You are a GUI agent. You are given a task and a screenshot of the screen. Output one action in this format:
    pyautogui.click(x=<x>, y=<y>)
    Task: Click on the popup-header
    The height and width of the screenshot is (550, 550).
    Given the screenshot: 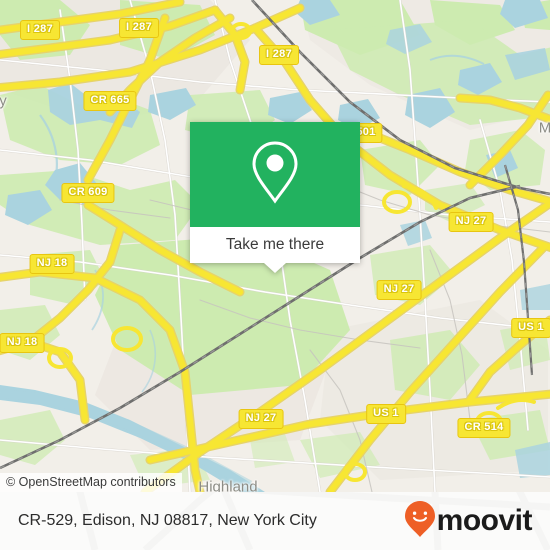 What is the action you would take?
    pyautogui.click(x=275, y=174)
    